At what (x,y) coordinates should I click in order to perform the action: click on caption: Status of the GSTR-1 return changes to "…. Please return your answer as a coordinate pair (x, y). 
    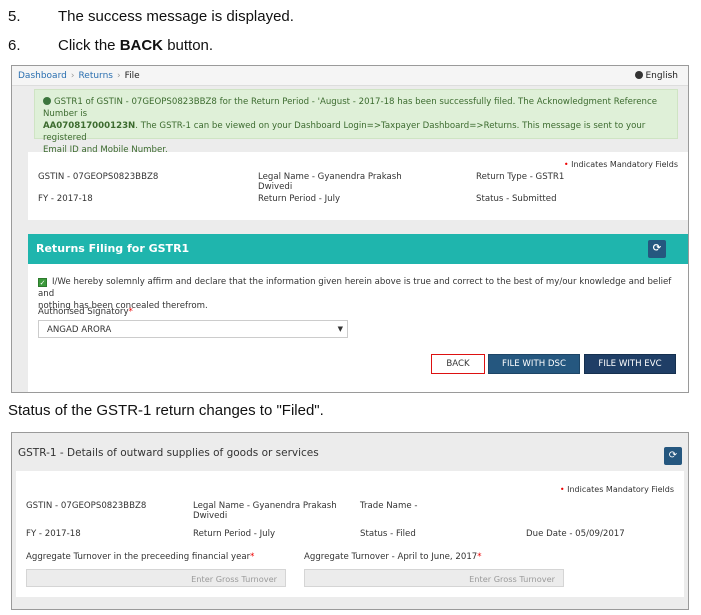
    Looking at the image, I should click on (166, 410).